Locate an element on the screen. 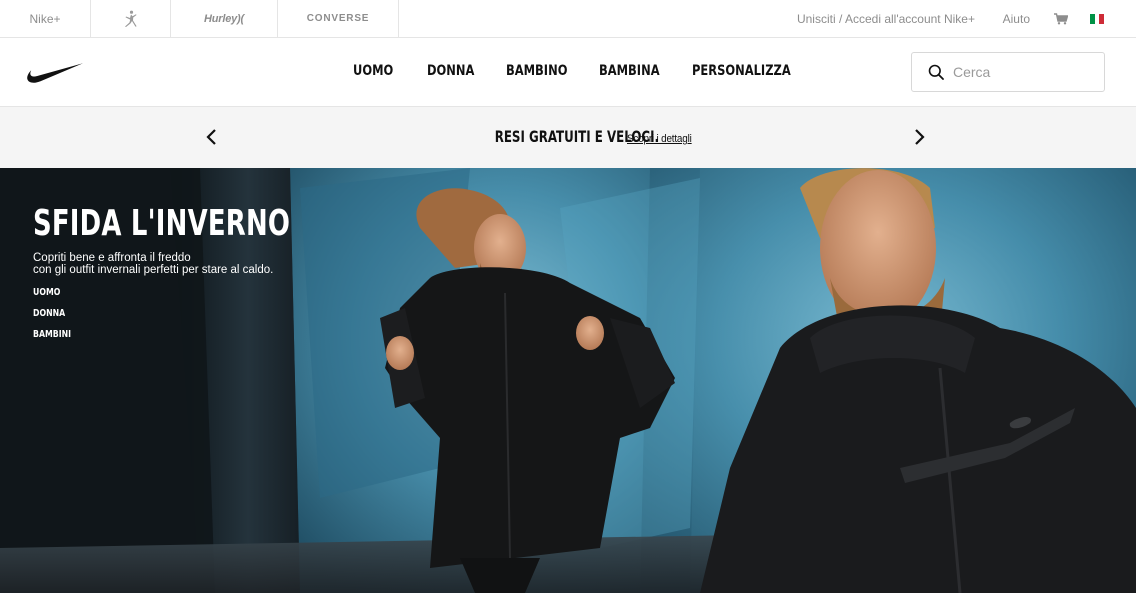 The height and width of the screenshot is (593, 1136). search-input is located at coordinates (1023, 72).